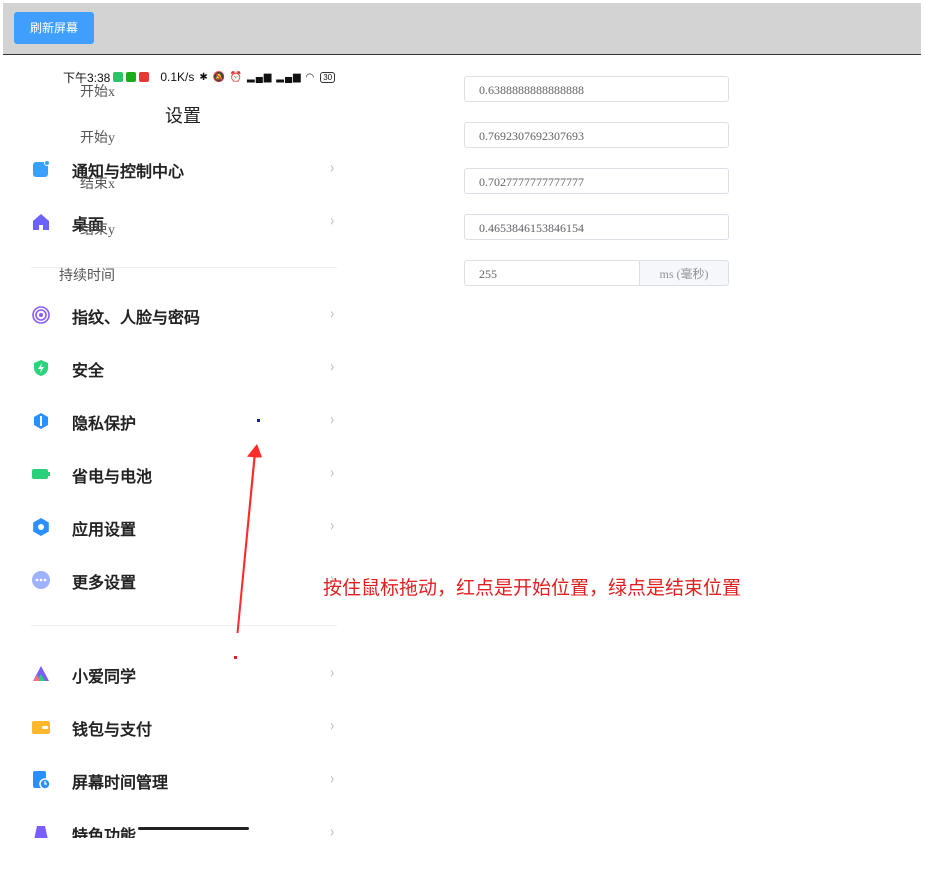 Image resolution: width=925 pixels, height=874 pixels. I want to click on gear-icon, so click(41, 527).